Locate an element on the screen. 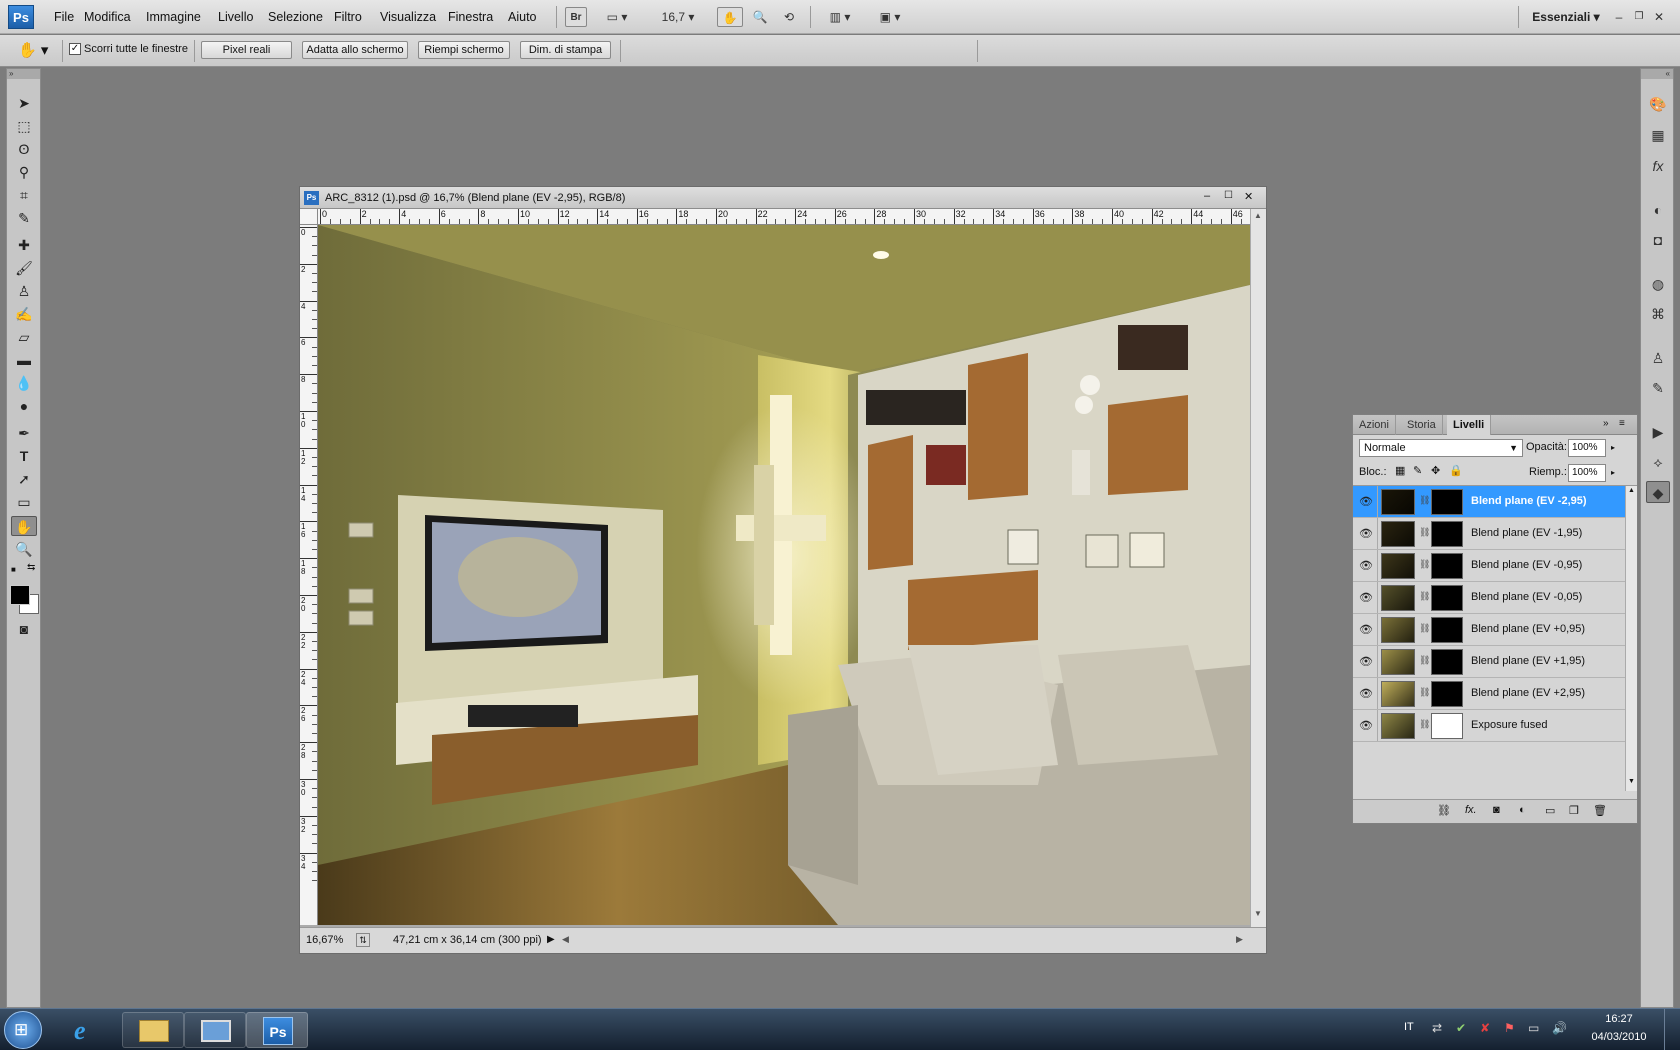  tab-storia: Storia is located at coordinates (1422, 425).